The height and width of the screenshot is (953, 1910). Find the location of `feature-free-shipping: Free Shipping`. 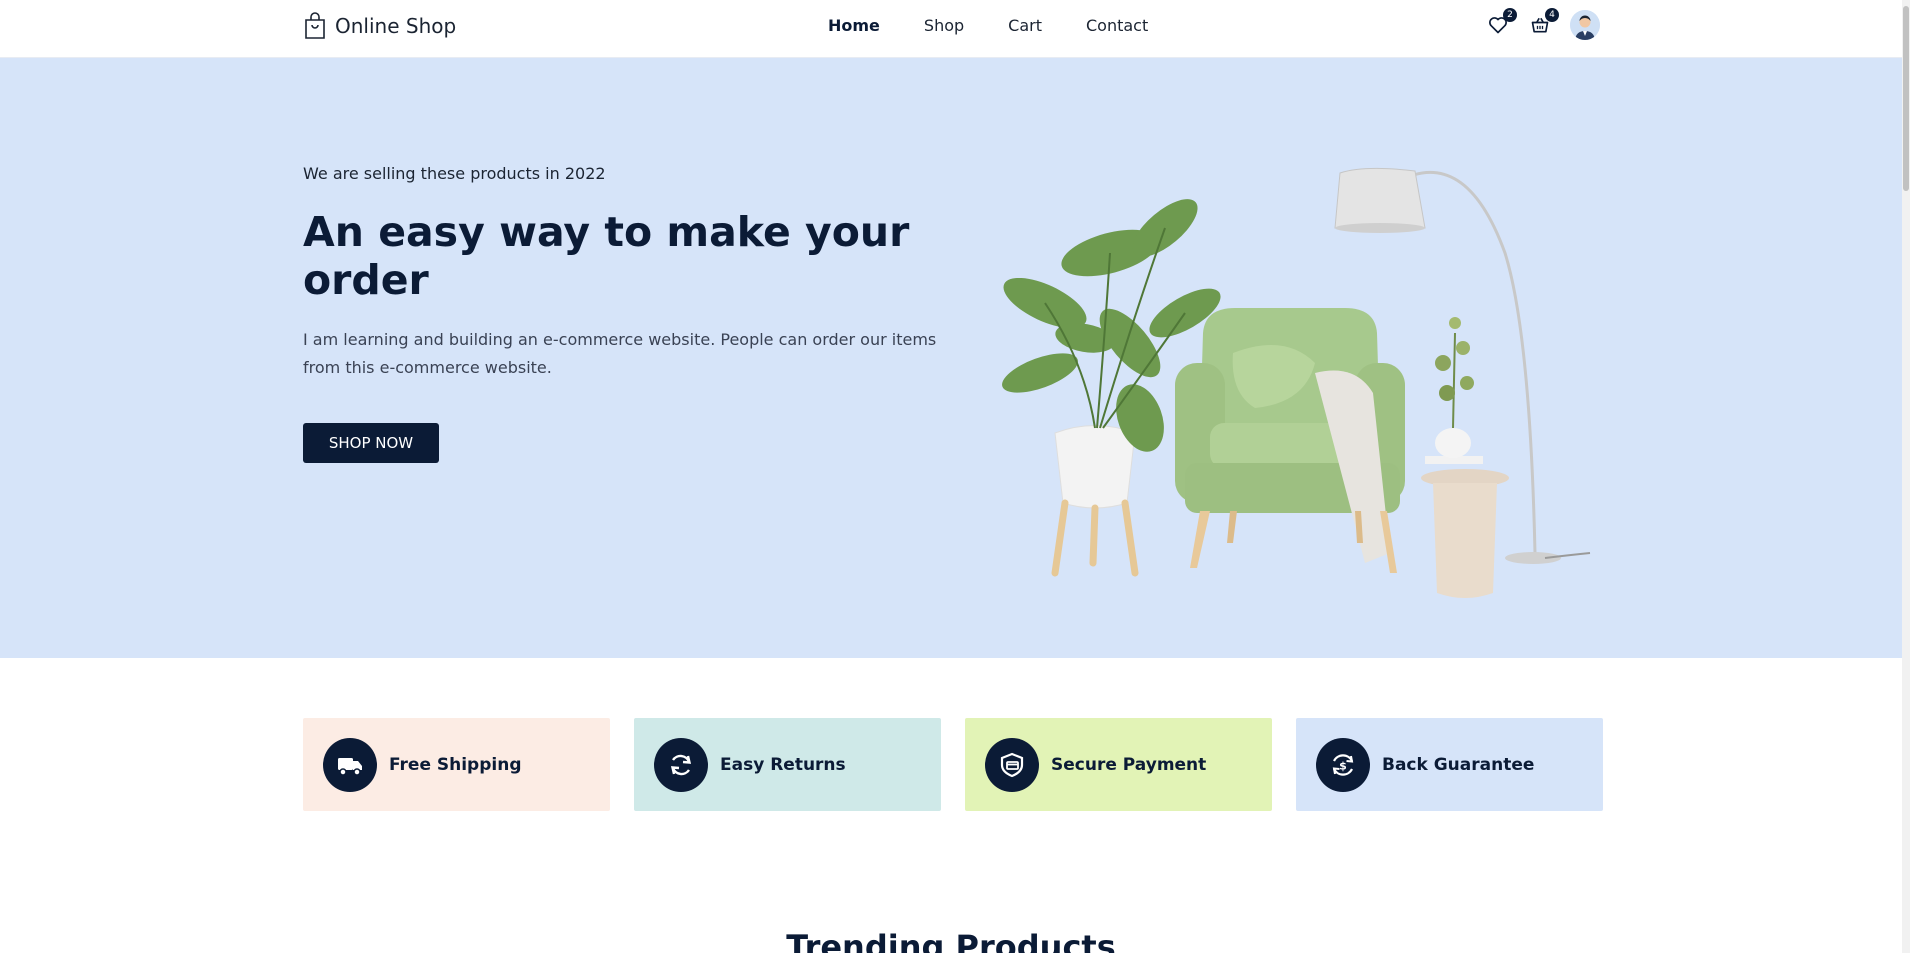

feature-free-shipping: Free Shipping is located at coordinates (456, 764).